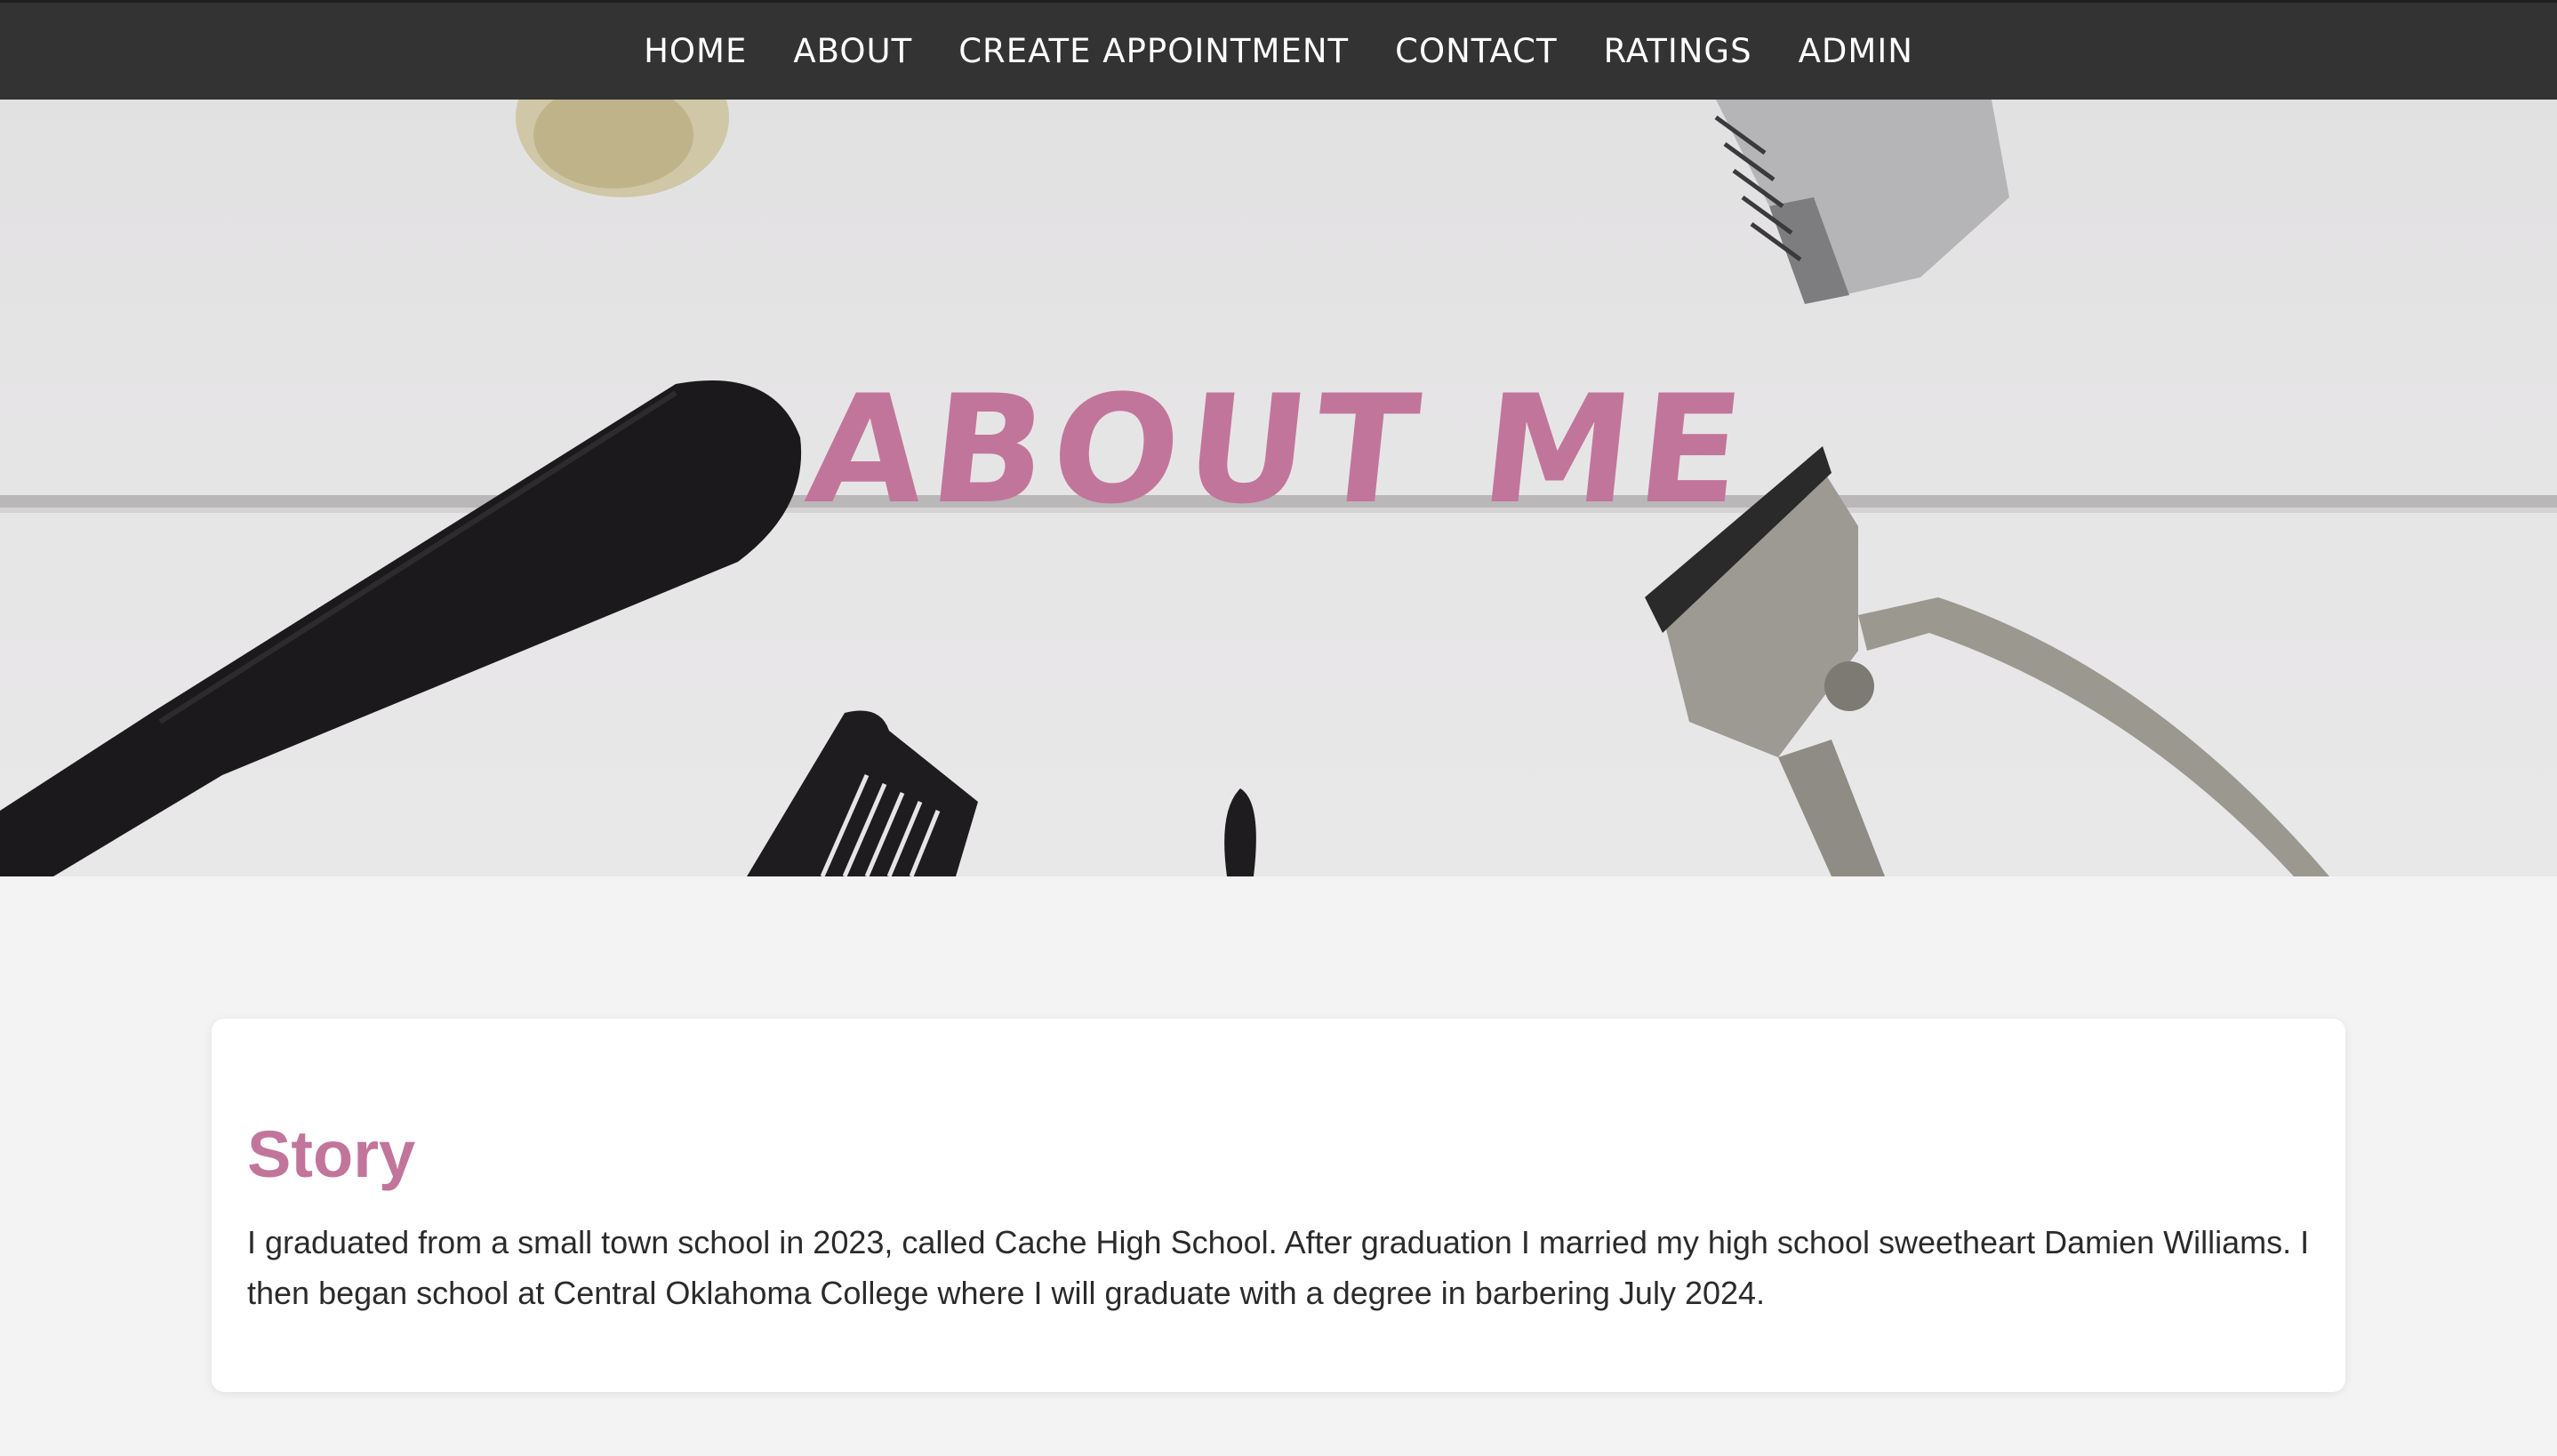 The image size is (2557, 1456). I want to click on story-heading: Story, so click(331, 1154).